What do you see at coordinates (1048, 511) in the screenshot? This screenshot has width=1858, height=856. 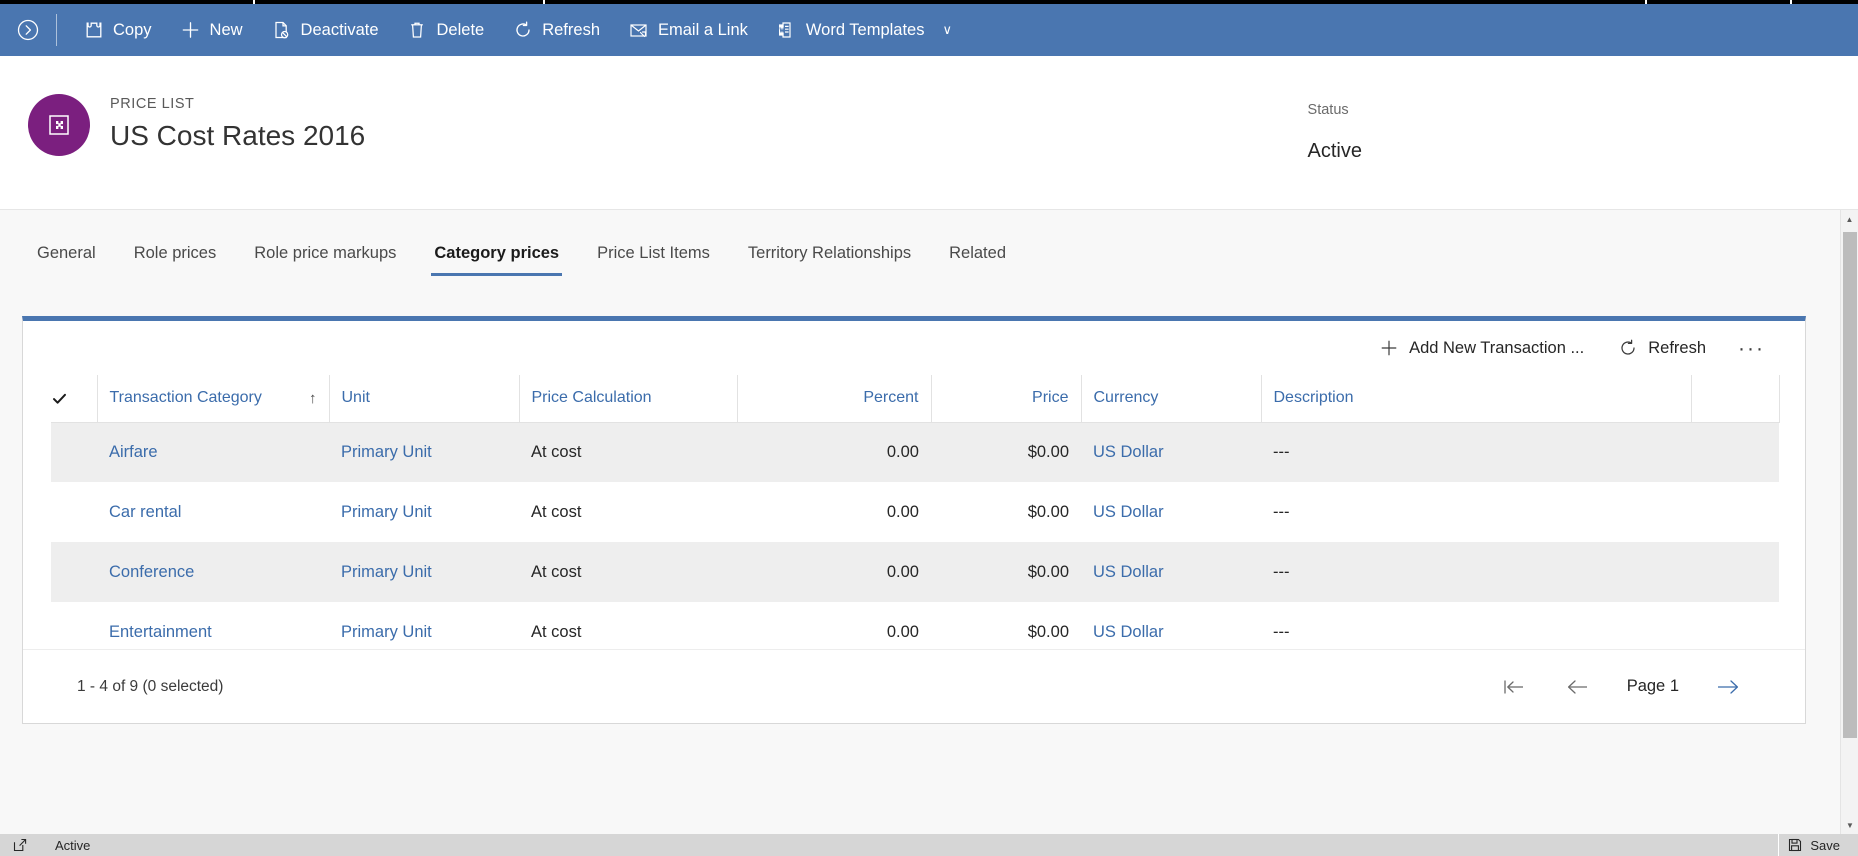 I see `cell-price: $0.00` at bounding box center [1048, 511].